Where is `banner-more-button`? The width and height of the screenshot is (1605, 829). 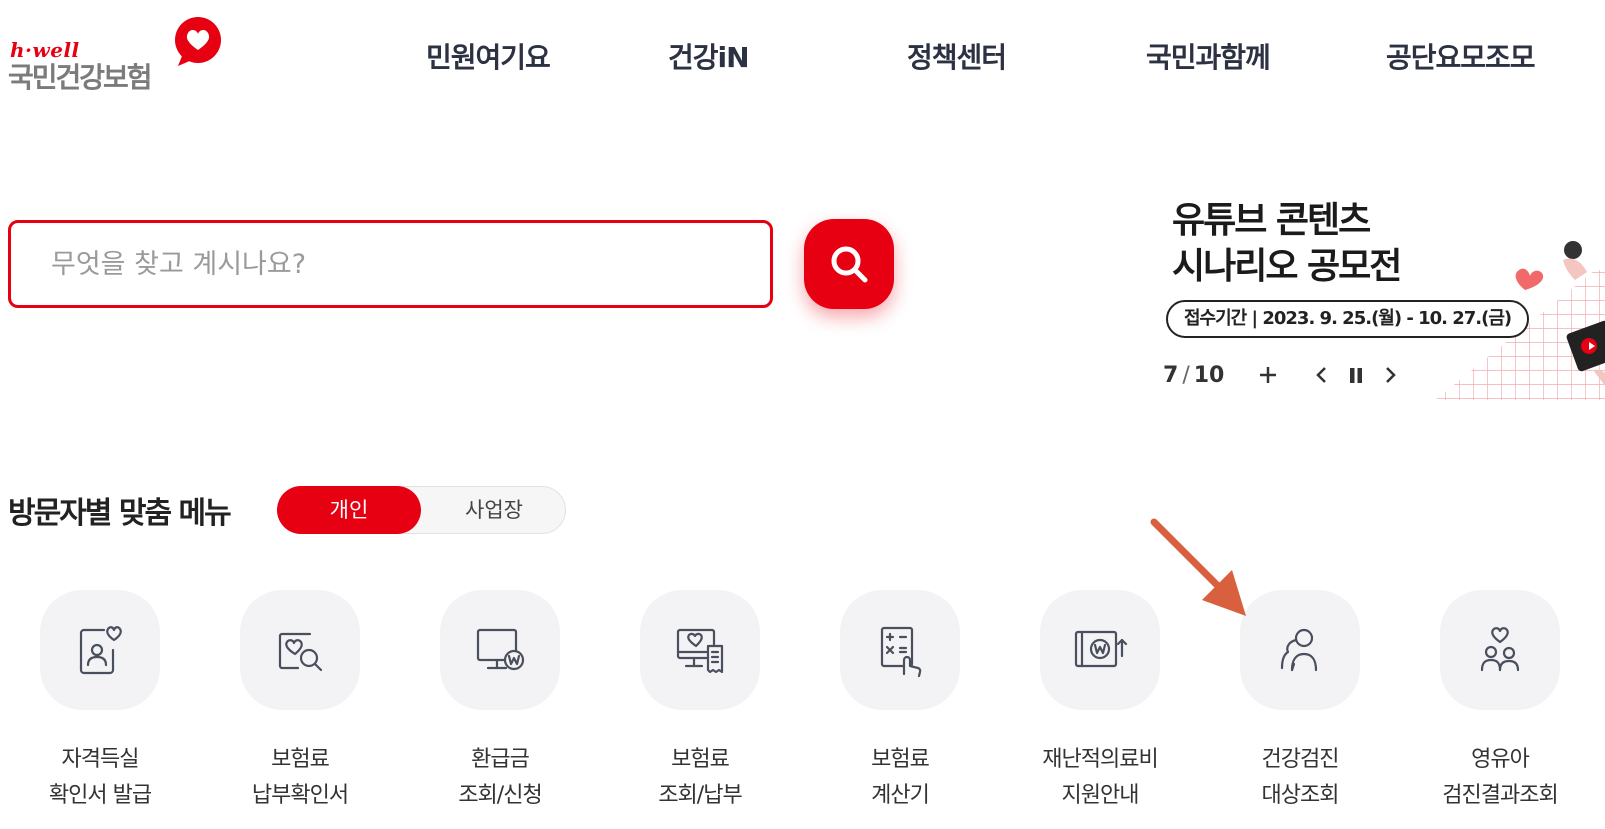 banner-more-button is located at coordinates (1268, 375).